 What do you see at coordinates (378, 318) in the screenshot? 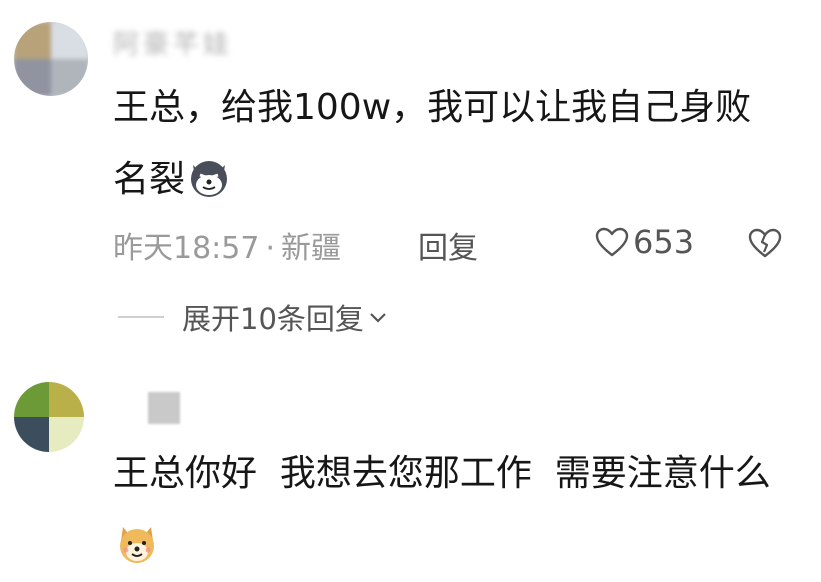
I see `chevron-down-icon` at bounding box center [378, 318].